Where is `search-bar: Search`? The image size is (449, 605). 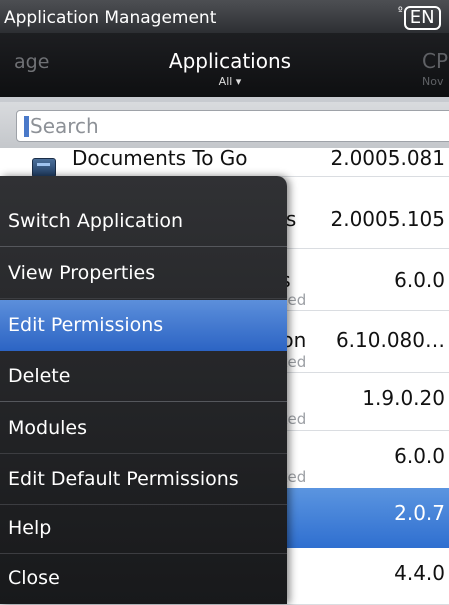 search-bar: Search is located at coordinates (224, 125).